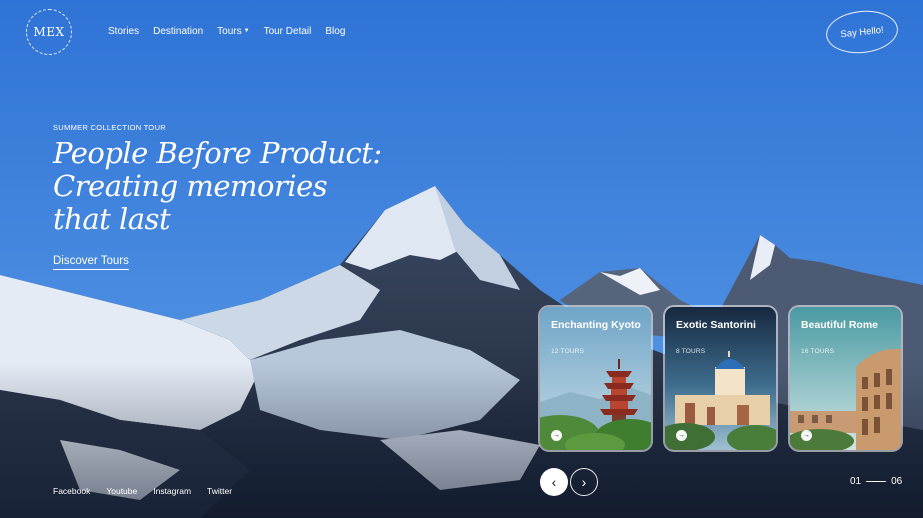 This screenshot has height=518, width=923. What do you see at coordinates (288, 31) in the screenshot?
I see `nav-item-tour-detail: Tour Detail` at bounding box center [288, 31].